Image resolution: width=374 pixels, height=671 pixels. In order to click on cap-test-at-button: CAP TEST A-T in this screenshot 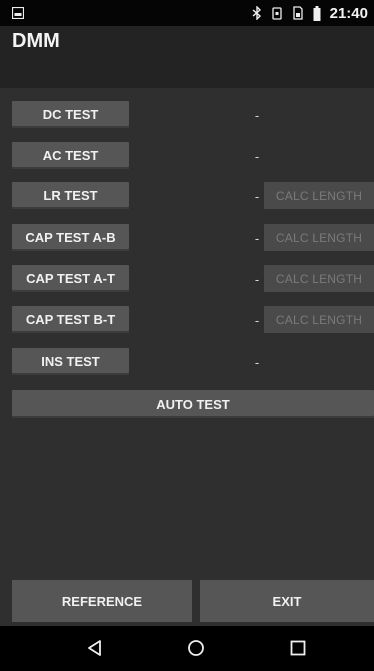, I will do `click(70, 278)`.